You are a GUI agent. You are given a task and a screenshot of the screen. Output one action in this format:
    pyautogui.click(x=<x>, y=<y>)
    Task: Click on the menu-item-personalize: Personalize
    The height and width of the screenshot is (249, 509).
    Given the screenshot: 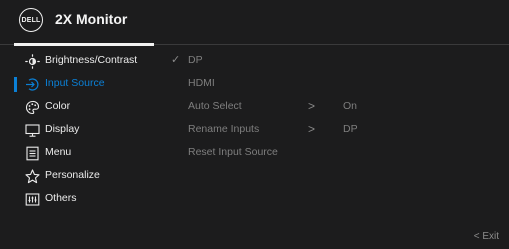 What is the action you would take?
    pyautogui.click(x=80, y=176)
    